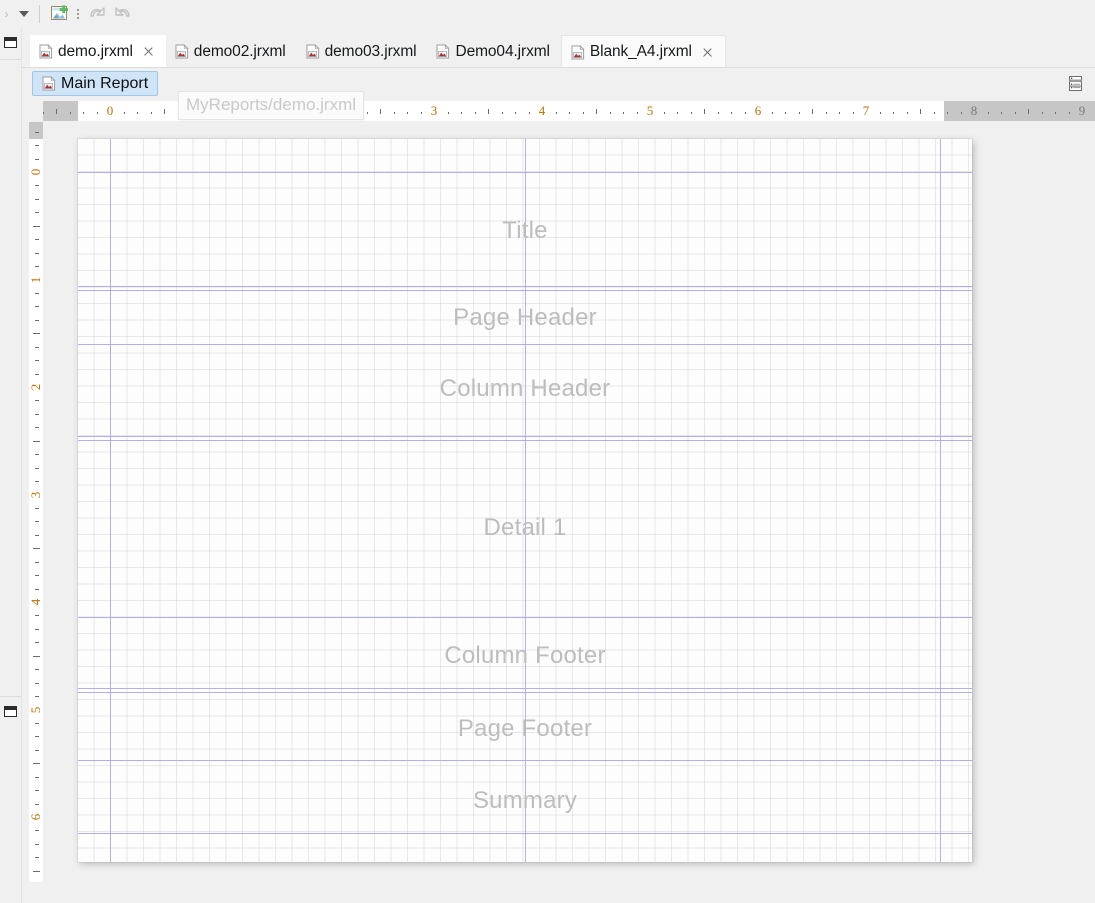 This screenshot has height=903, width=1095. I want to click on gutter-divider-bottom, so click(10, 696).